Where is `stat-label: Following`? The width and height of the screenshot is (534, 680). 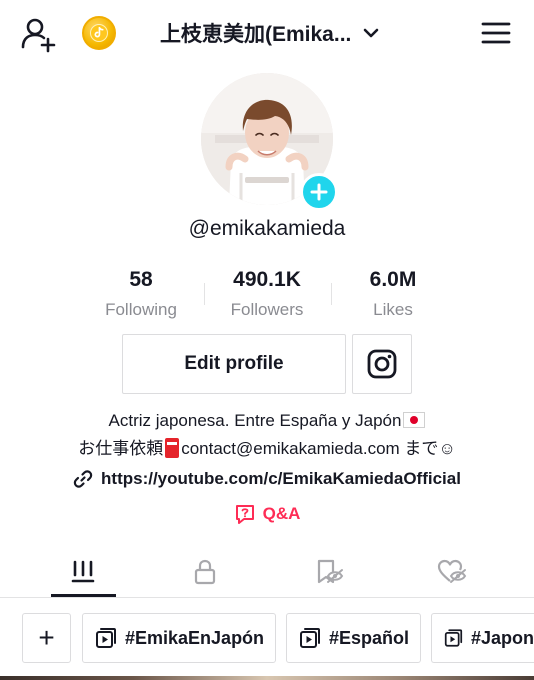 stat-label: Following is located at coordinates (141, 309).